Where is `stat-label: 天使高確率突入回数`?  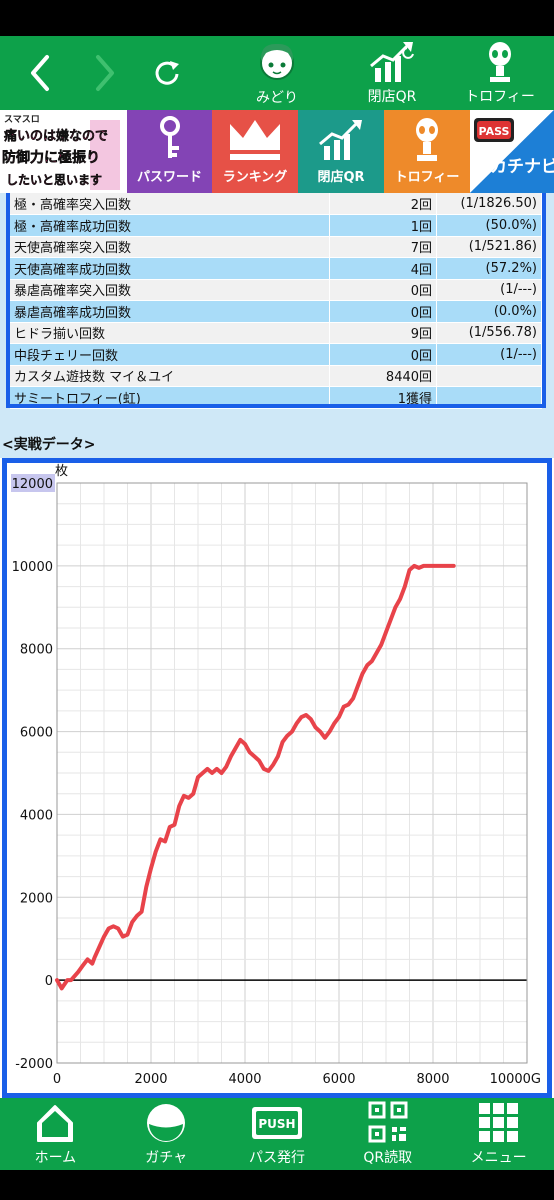 stat-label: 天使高確率突入回数 is located at coordinates (170, 247).